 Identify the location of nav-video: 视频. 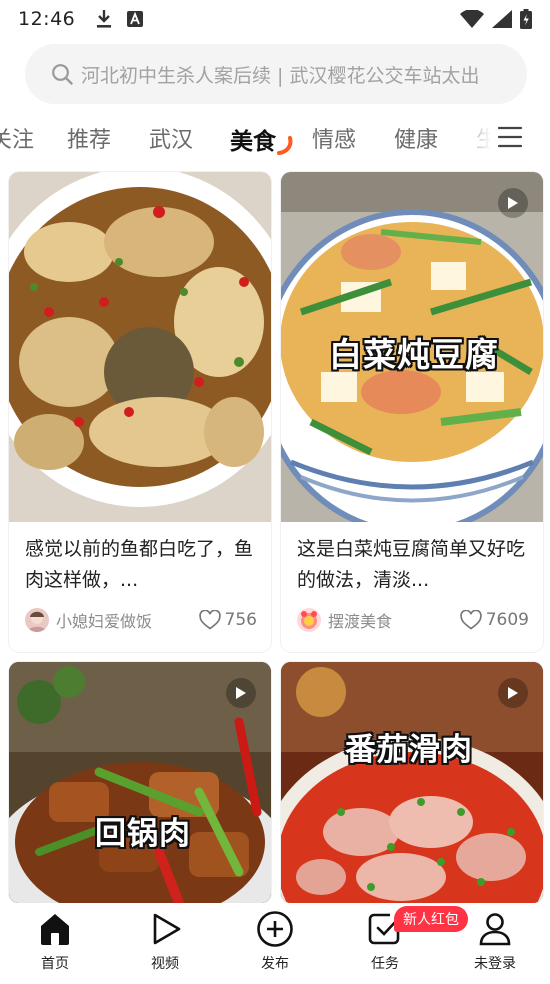
(165, 943).